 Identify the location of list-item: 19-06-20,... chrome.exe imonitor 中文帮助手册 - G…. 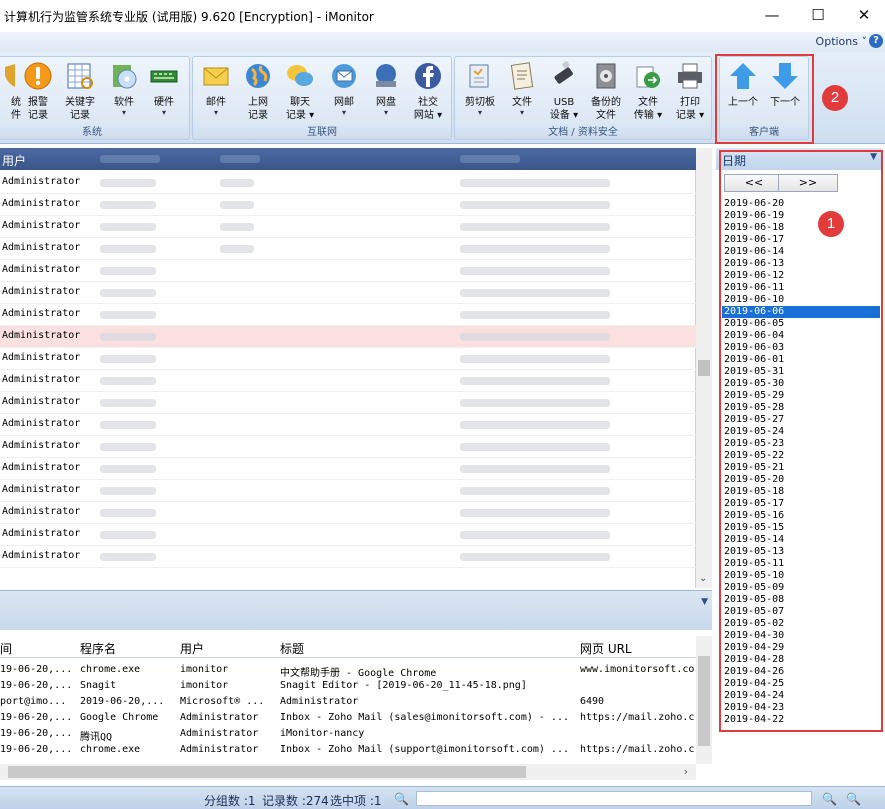
(348, 670).